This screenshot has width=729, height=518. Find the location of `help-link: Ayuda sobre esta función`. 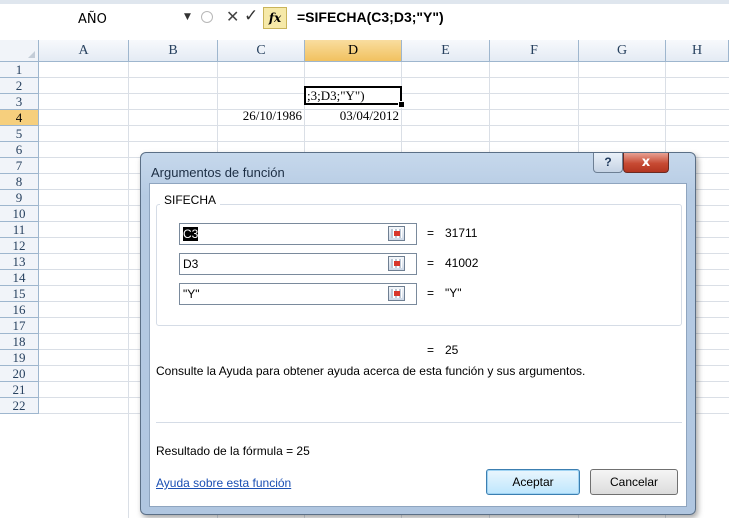

help-link: Ayuda sobre esta función is located at coordinates (223, 483).